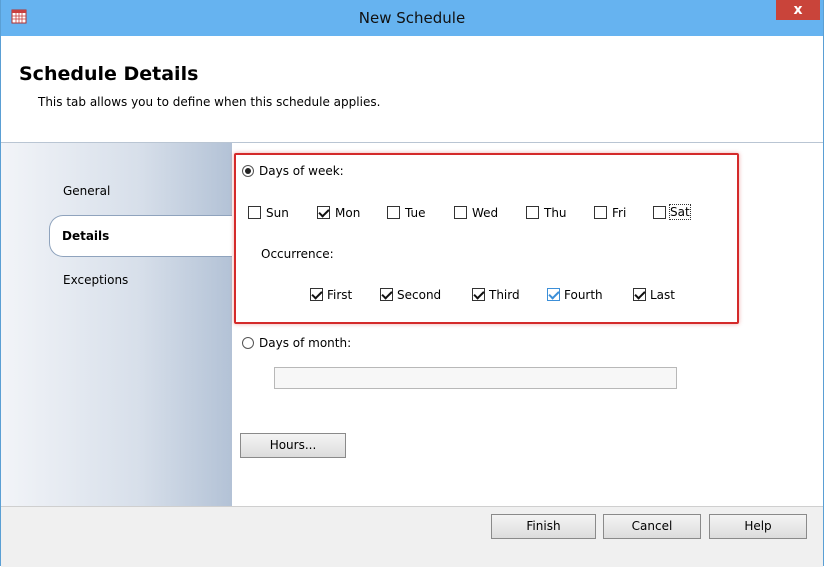 The height and width of the screenshot is (571, 830). What do you see at coordinates (109, 74) in the screenshot?
I see `page-title: Schedule Details` at bounding box center [109, 74].